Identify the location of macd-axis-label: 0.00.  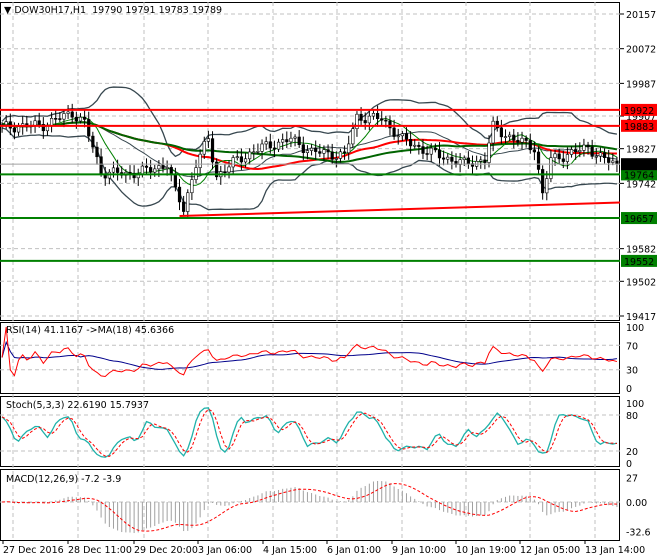
(636, 503).